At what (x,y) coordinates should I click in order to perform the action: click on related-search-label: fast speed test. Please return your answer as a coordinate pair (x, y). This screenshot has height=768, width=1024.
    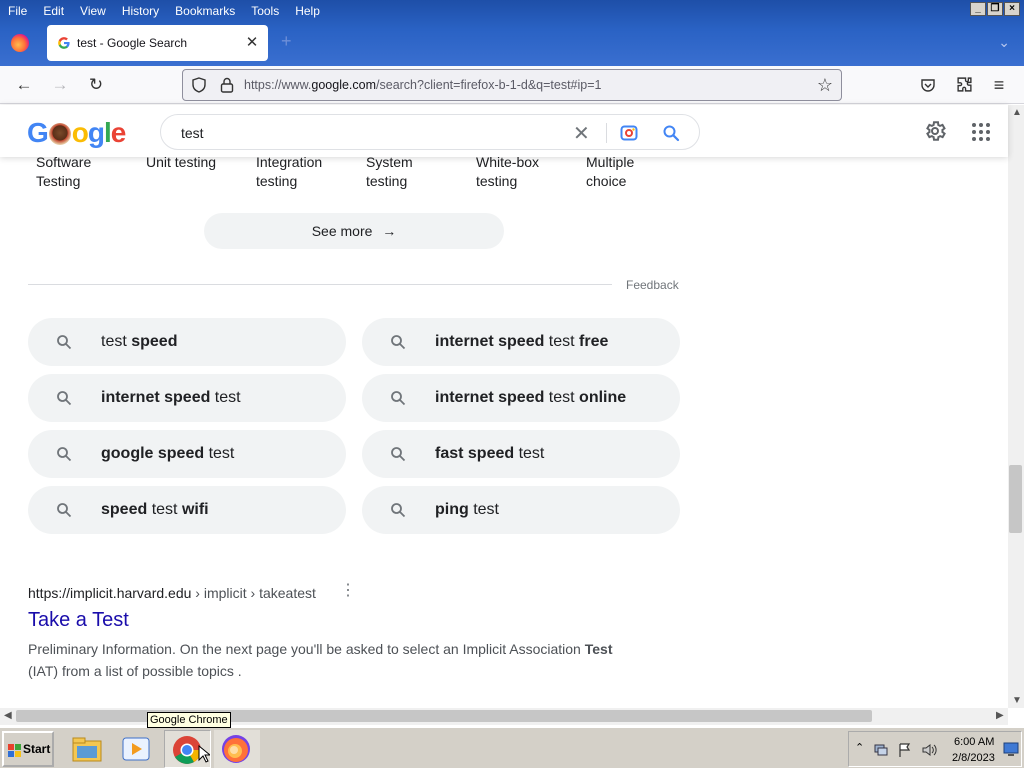
    Looking at the image, I should click on (490, 453).